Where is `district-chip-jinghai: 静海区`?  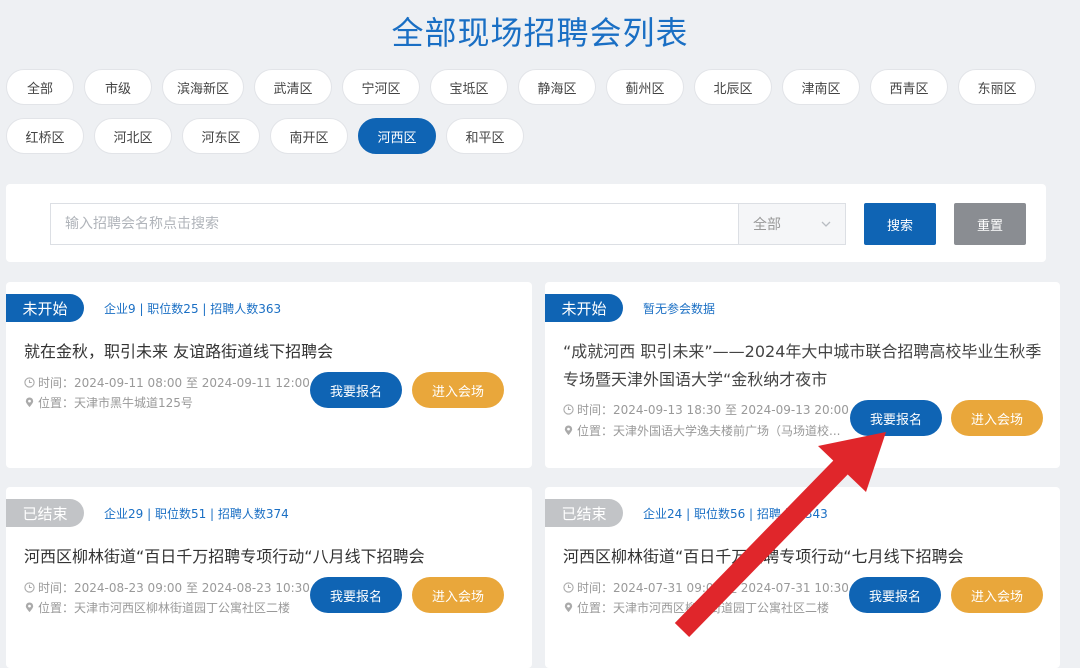
district-chip-jinghai: 静海区 is located at coordinates (557, 87).